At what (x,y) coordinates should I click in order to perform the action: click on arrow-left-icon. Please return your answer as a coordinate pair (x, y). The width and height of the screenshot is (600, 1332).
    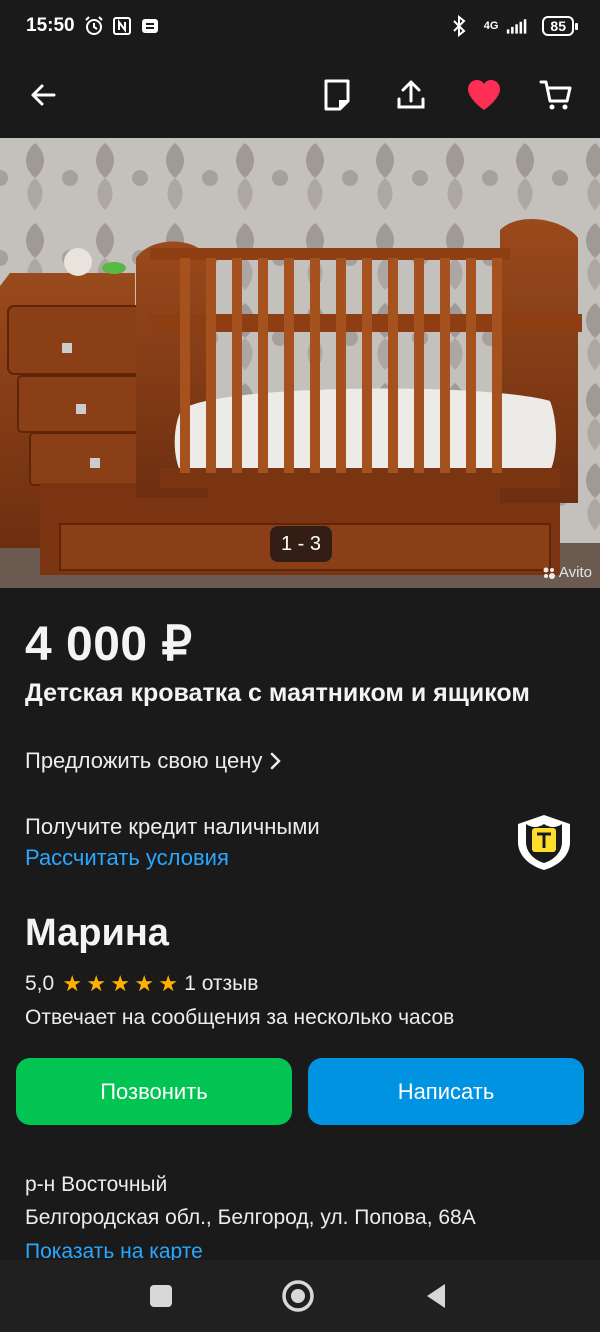
    Looking at the image, I should click on (43, 95).